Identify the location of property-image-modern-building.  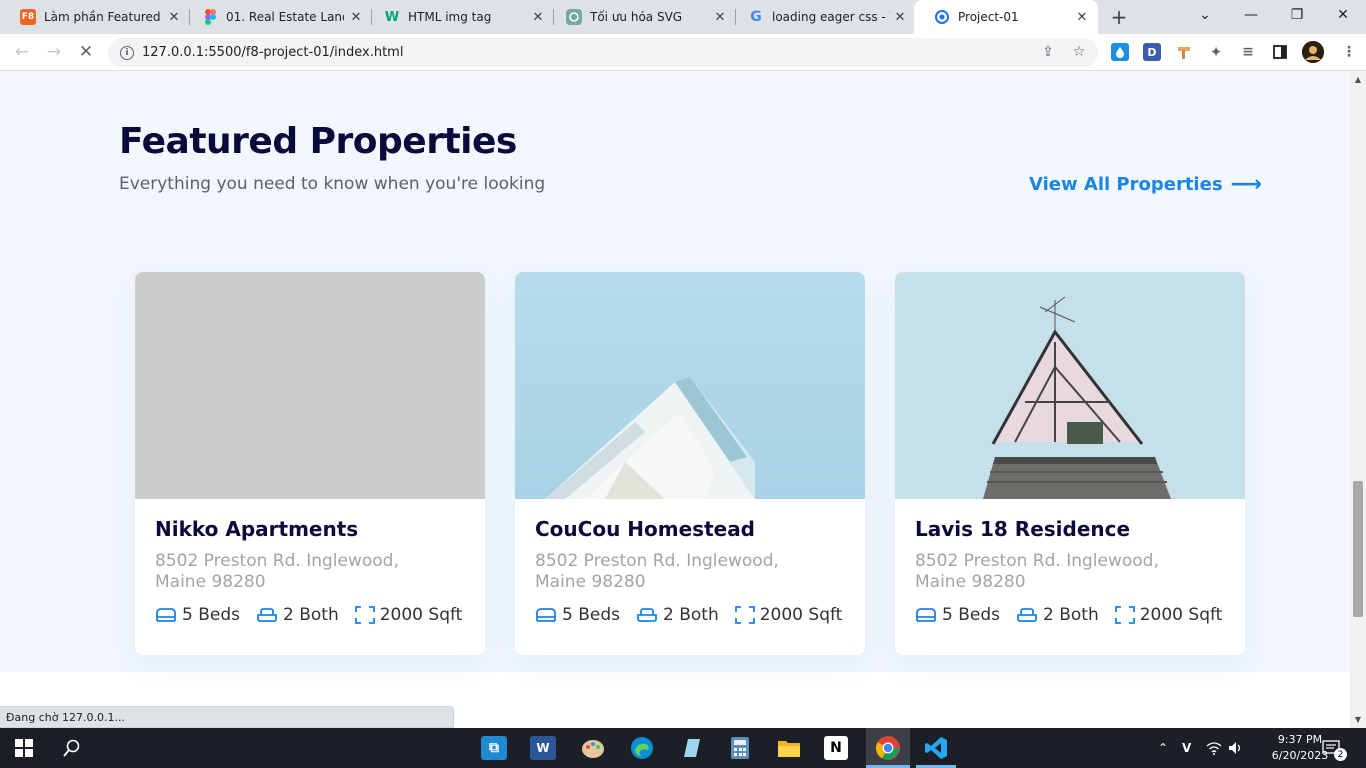
(690, 385).